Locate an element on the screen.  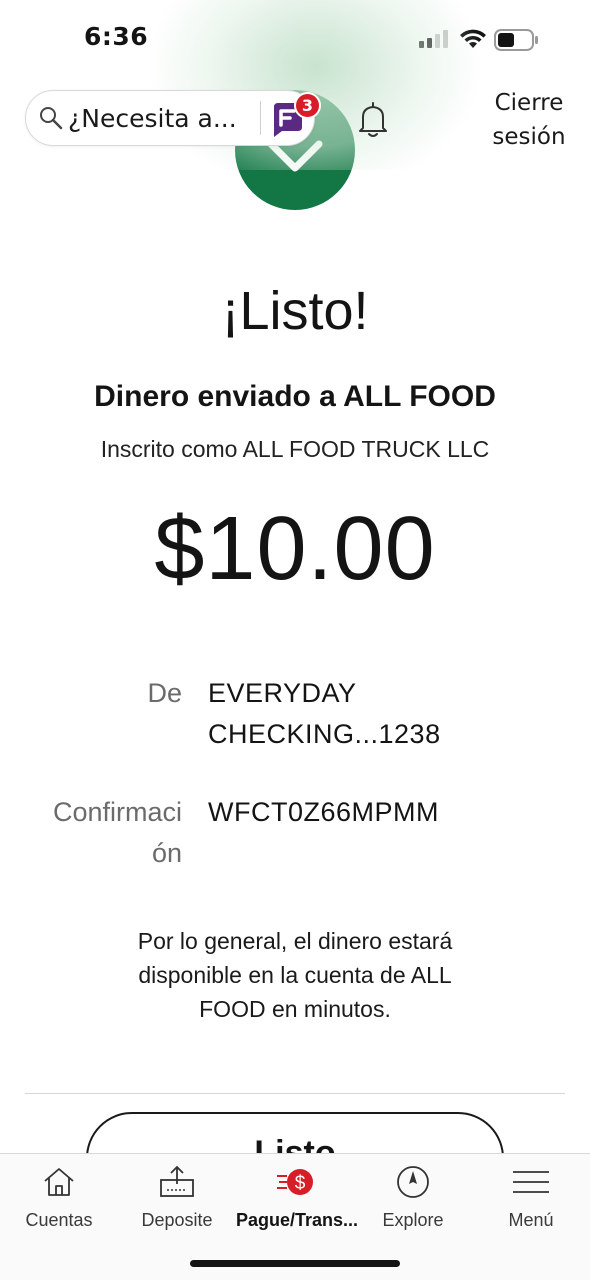
tab-label: Menú is located at coordinates (531, 1220).